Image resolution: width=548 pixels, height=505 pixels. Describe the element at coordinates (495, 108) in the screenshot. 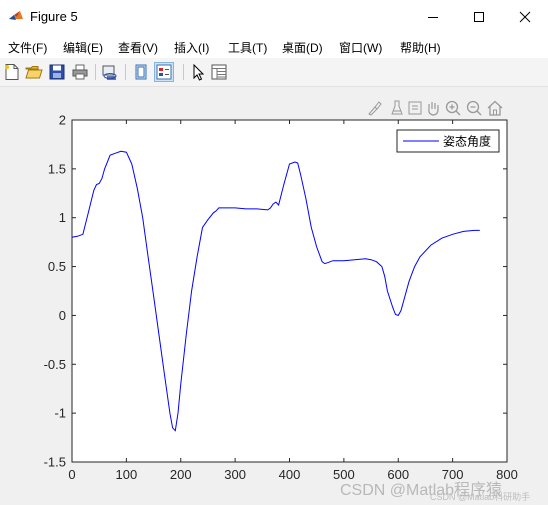

I see `home-icon` at that location.